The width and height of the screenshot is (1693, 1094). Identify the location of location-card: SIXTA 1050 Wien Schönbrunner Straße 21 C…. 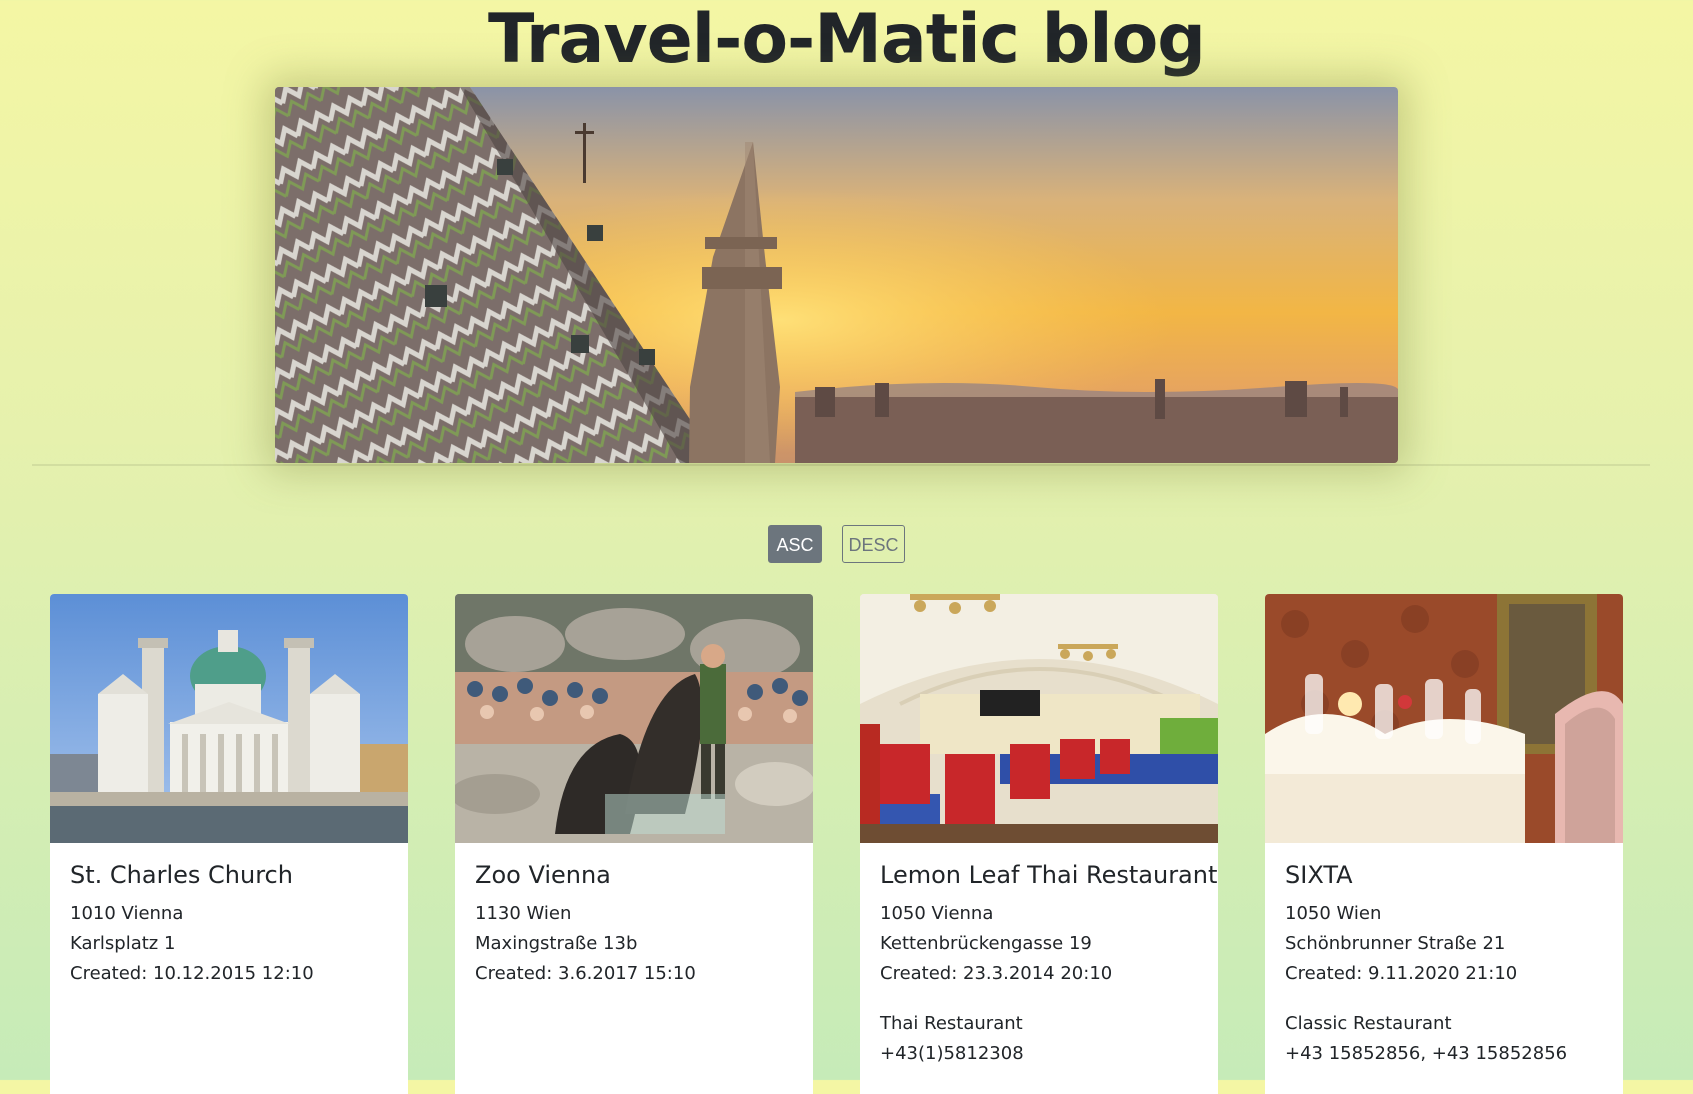
(1444, 844).